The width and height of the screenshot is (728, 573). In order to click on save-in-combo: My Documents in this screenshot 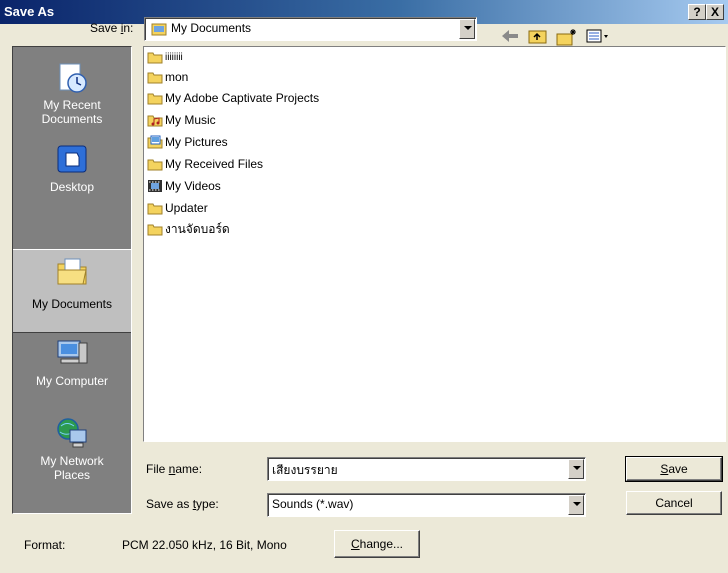, I will do `click(310, 29)`.